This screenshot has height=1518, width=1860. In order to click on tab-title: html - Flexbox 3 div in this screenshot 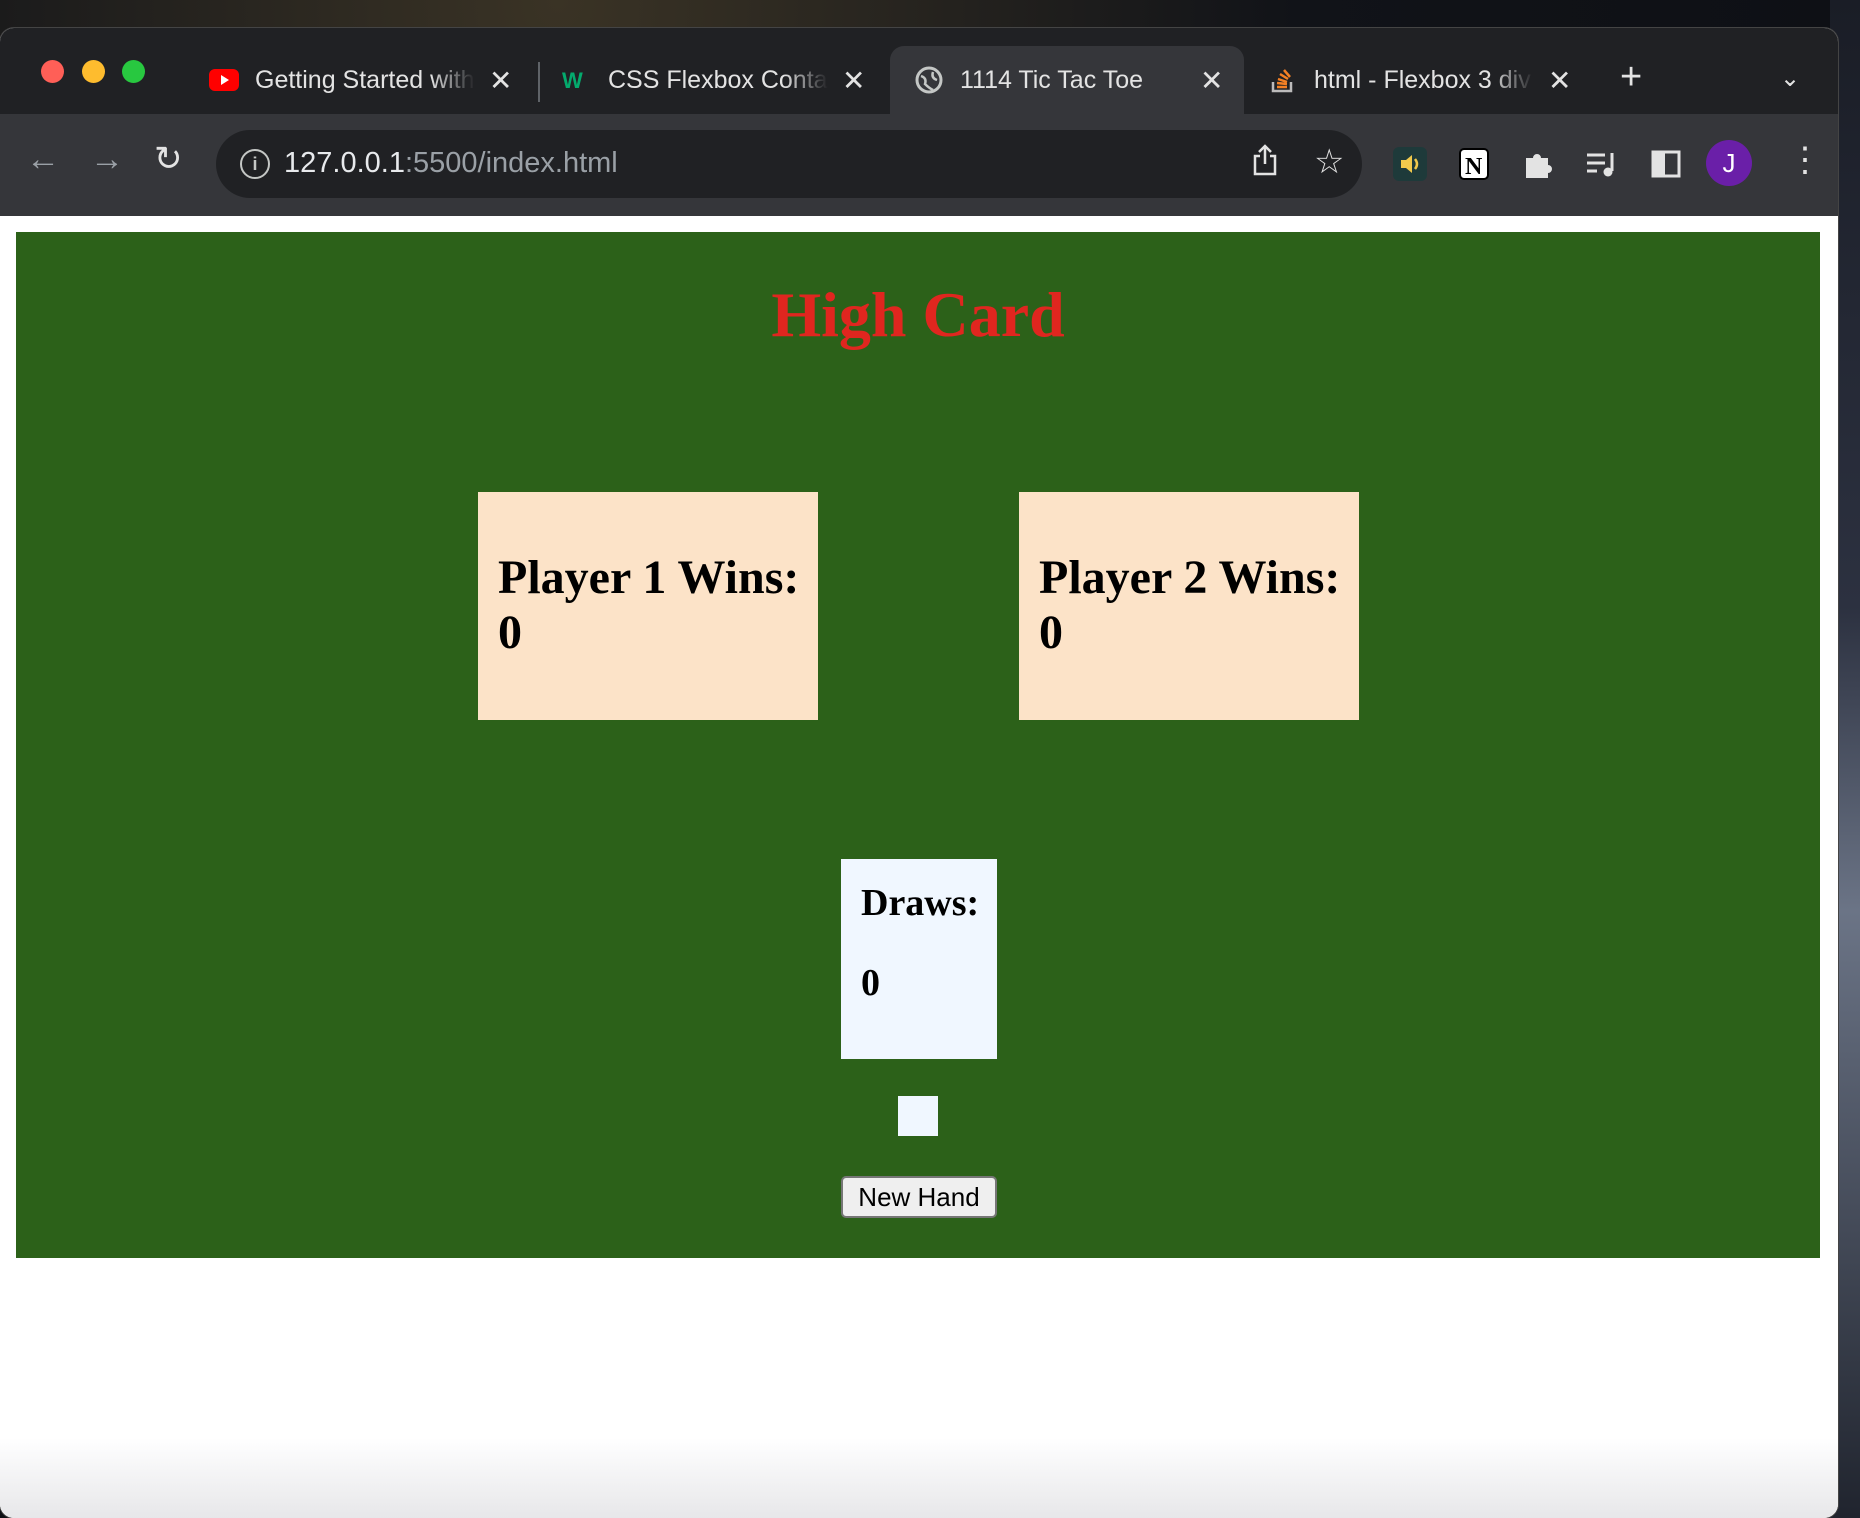, I will do `click(1422, 79)`.